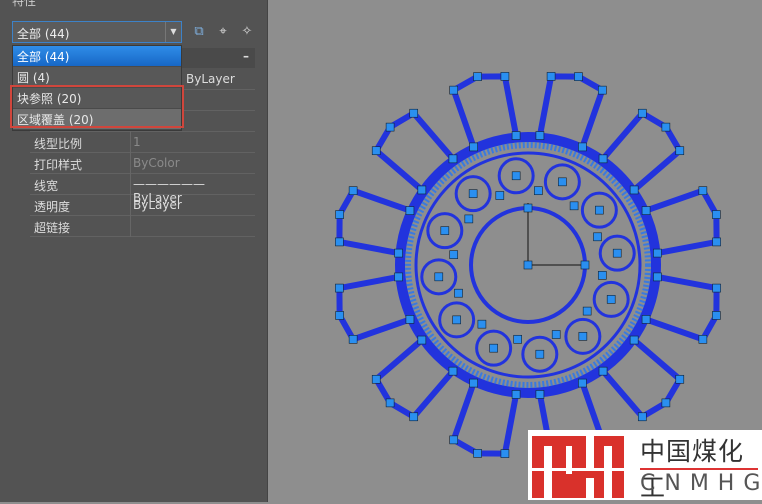 Image resolution: width=762 pixels, height=504 pixels. I want to click on highlight-box, so click(97, 106).